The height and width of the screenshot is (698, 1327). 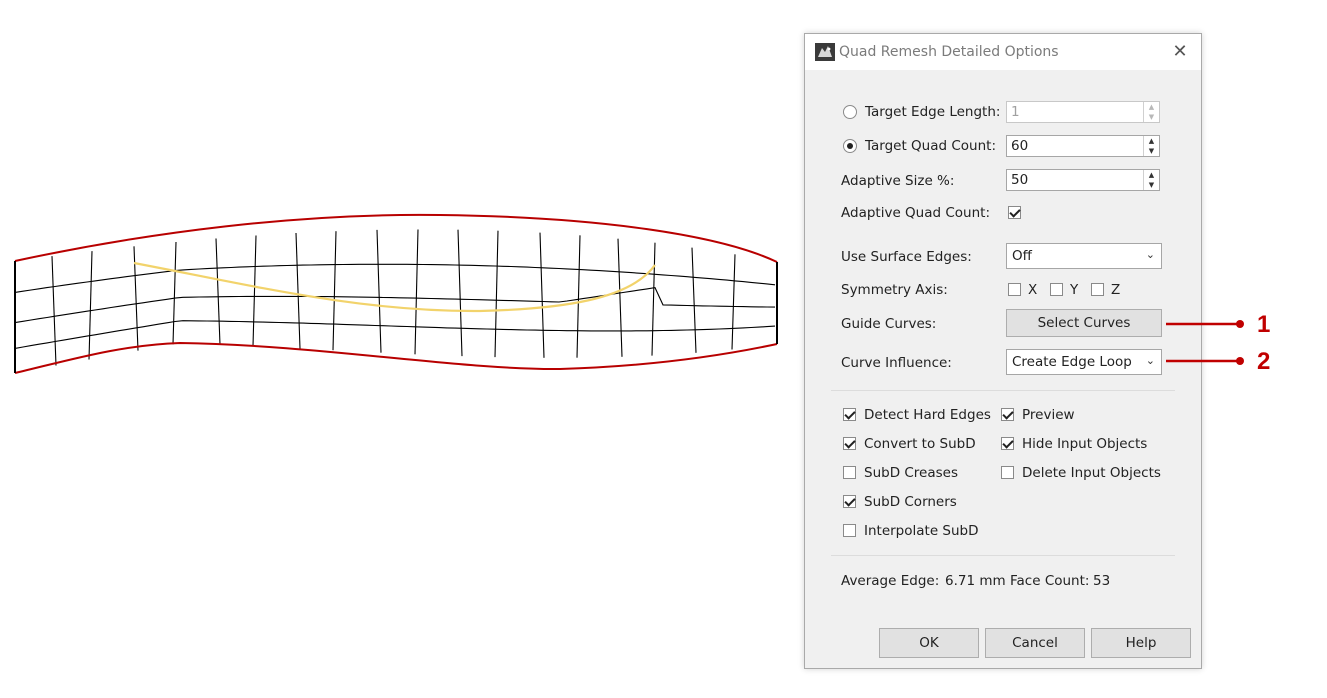 What do you see at coordinates (933, 112) in the screenshot?
I see `target-edge-length-label: Target Edge Length:` at bounding box center [933, 112].